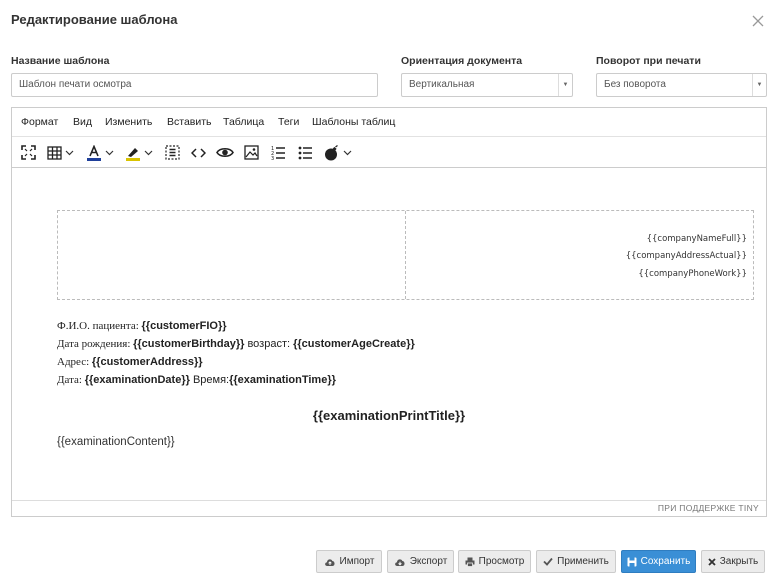 The width and height of the screenshot is (780, 586). I want to click on table-cell-divider, so click(405, 255).